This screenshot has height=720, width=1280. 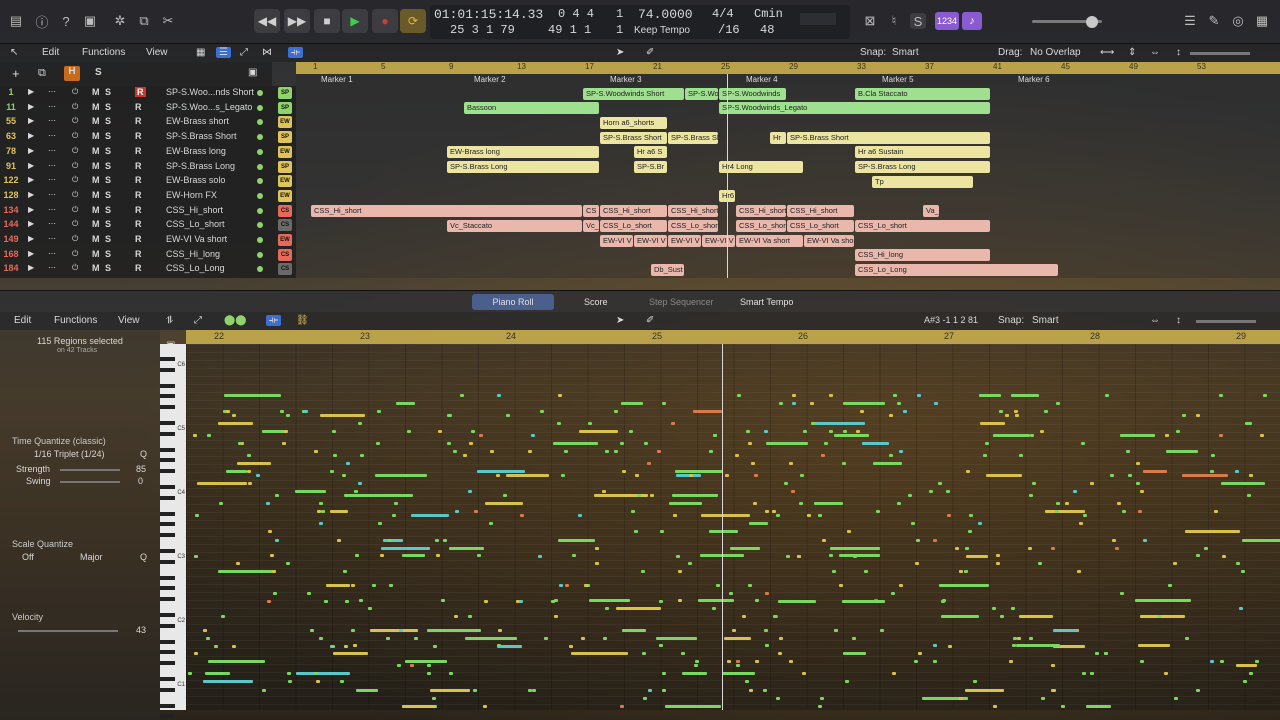 I want to click on region: CSS_Lo_short, so click(x=922, y=225).